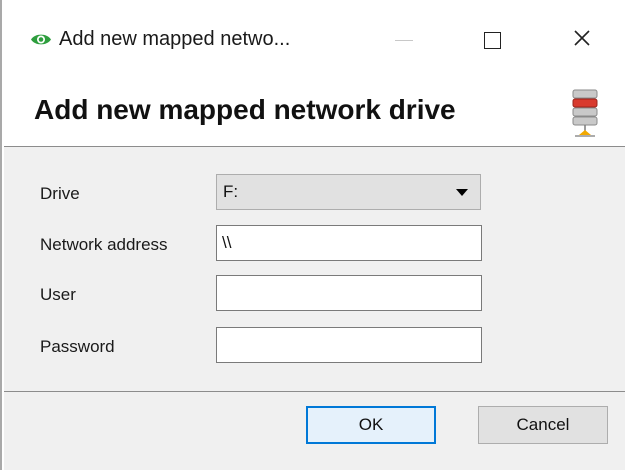  Describe the element at coordinates (348, 192) in the screenshot. I see `drive-select: F:` at that location.